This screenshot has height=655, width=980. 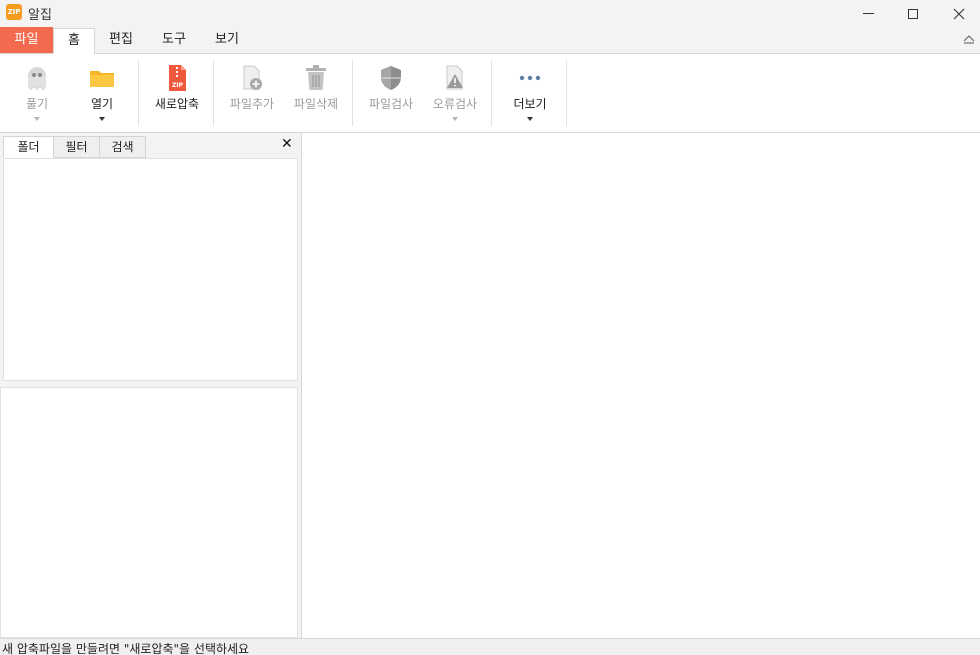 What do you see at coordinates (122, 147) in the screenshot?
I see `tab-search: 검색` at bounding box center [122, 147].